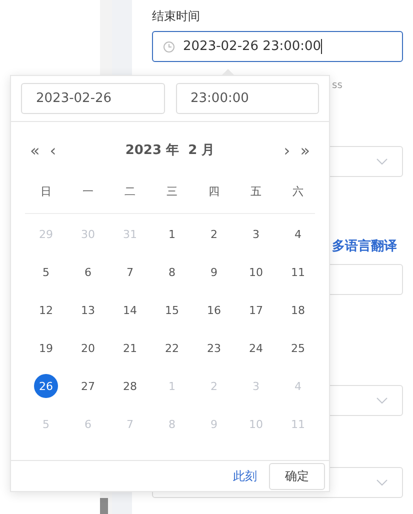 This screenshot has width=413, height=514. Describe the element at coordinates (46, 191) in the screenshot. I see `weekday-label: 日` at that location.